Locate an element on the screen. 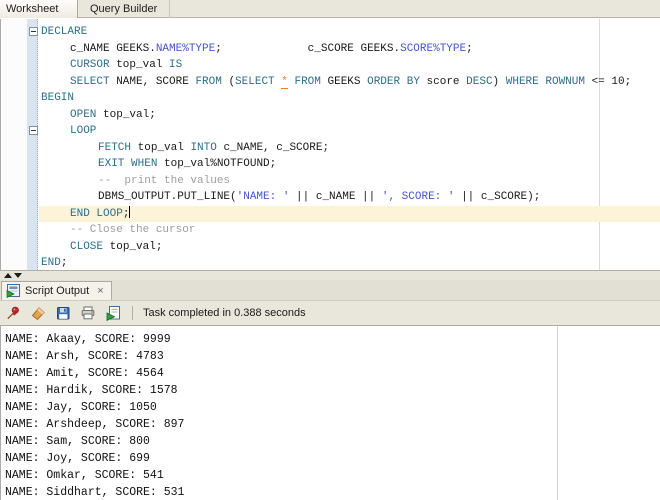  output-line: NAME: Omkar, SCORE: 541 is located at coordinates (84, 475).